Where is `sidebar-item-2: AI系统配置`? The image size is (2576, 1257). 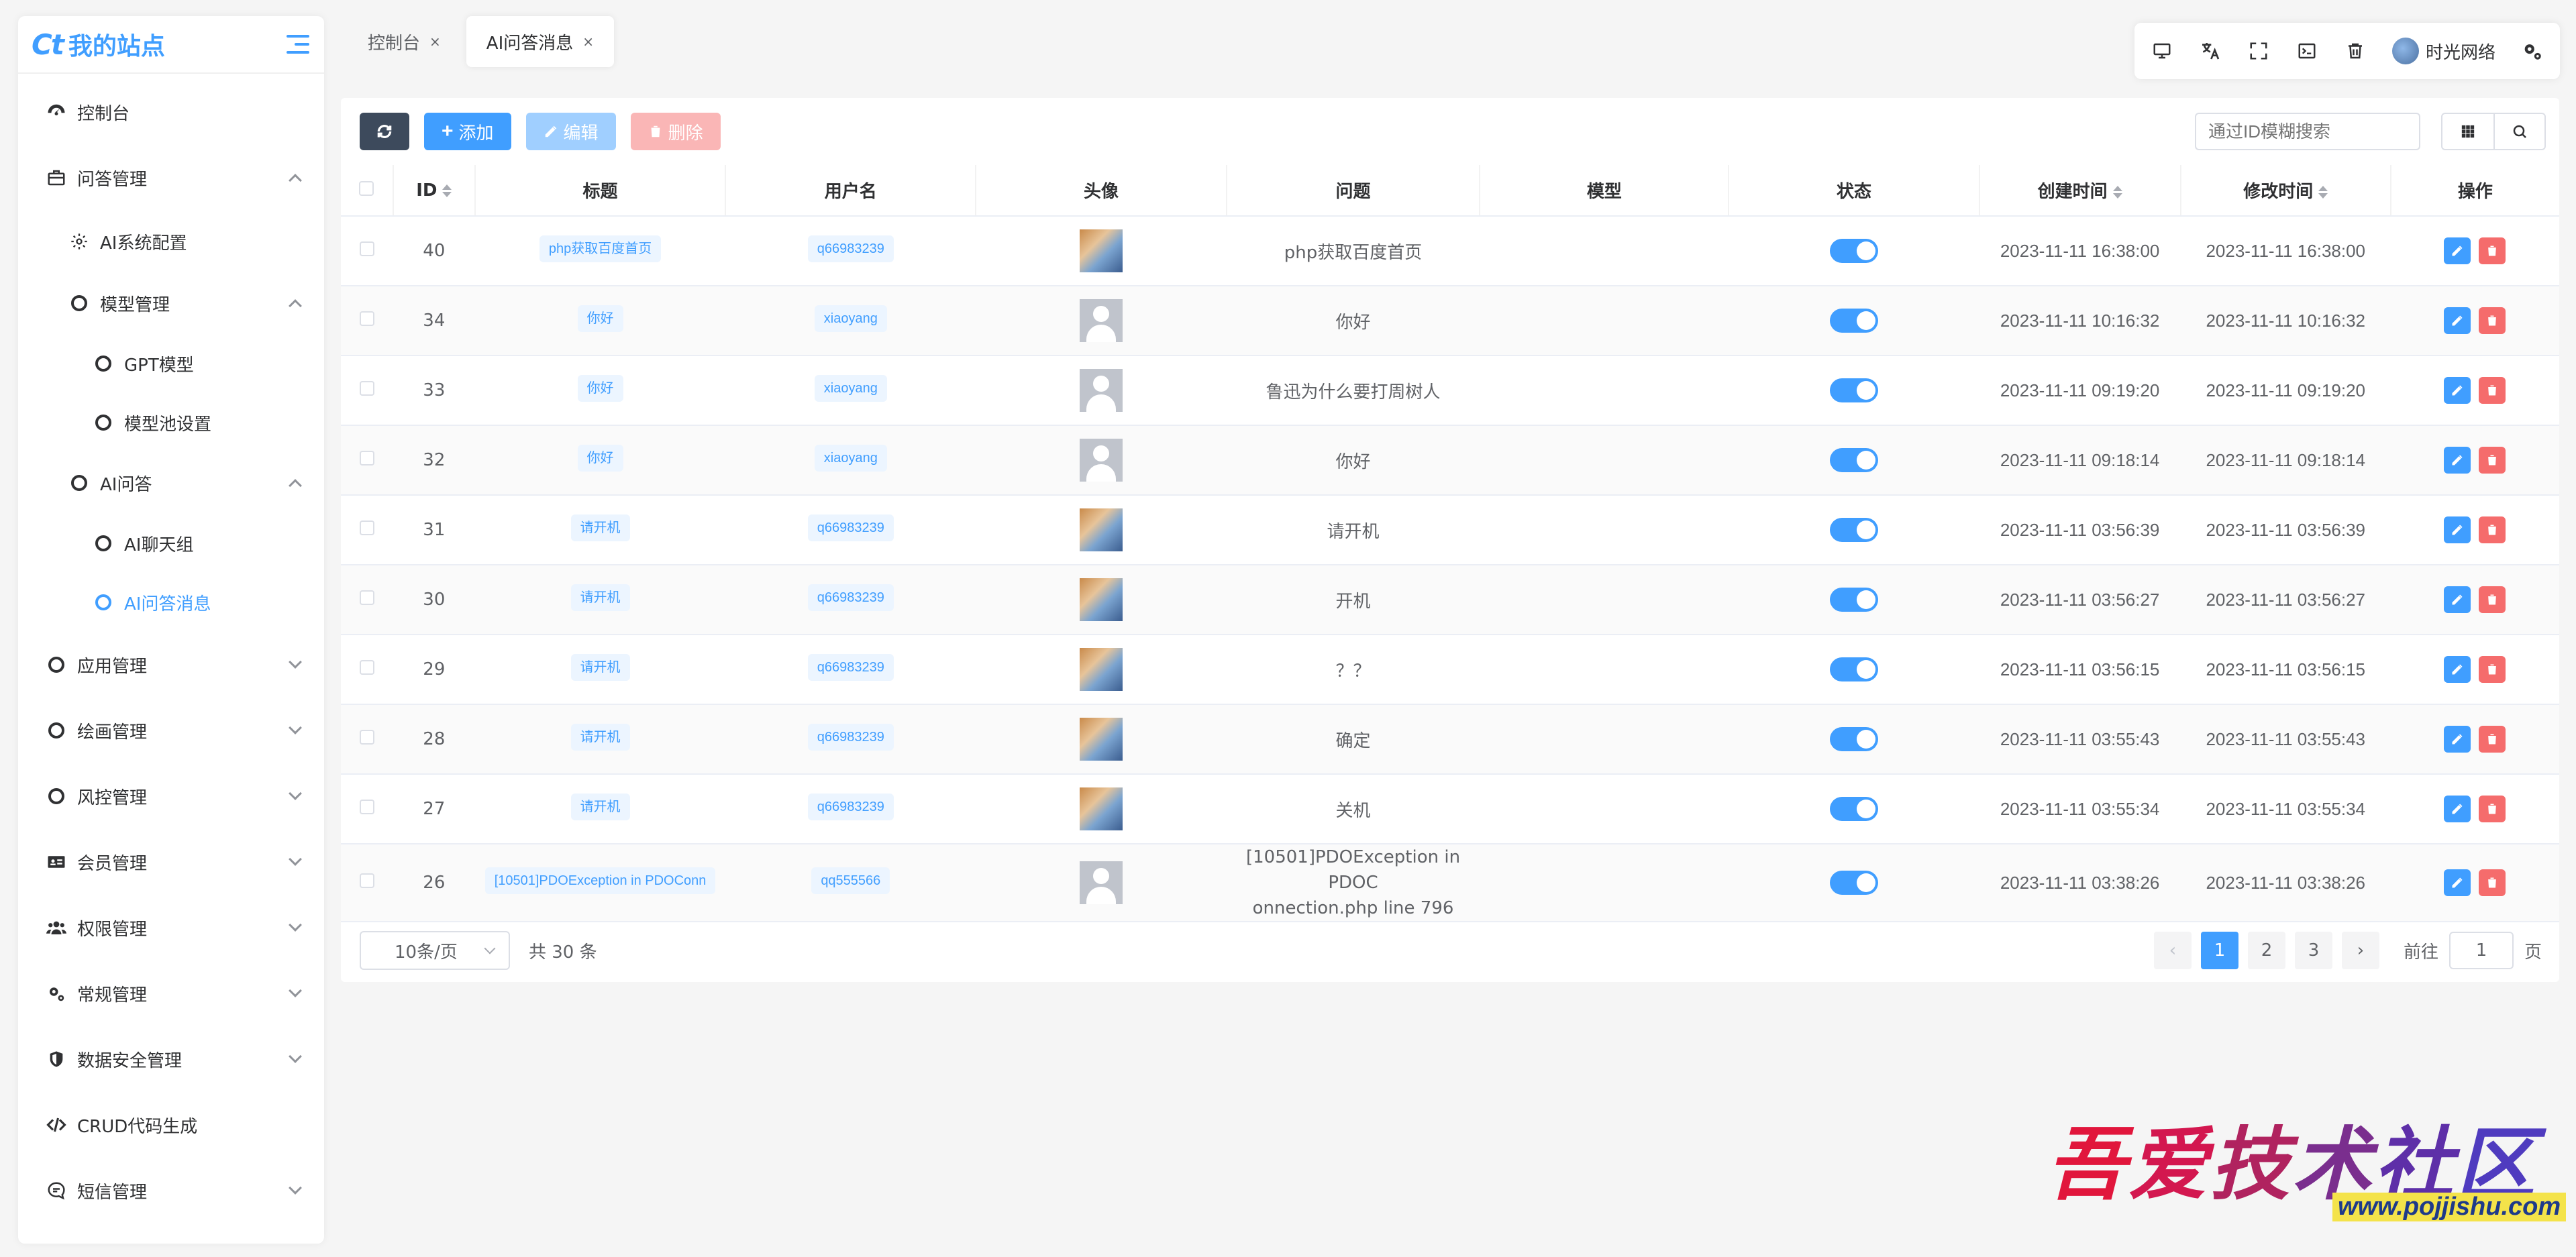 sidebar-item-2: AI系统配置 is located at coordinates (171, 242).